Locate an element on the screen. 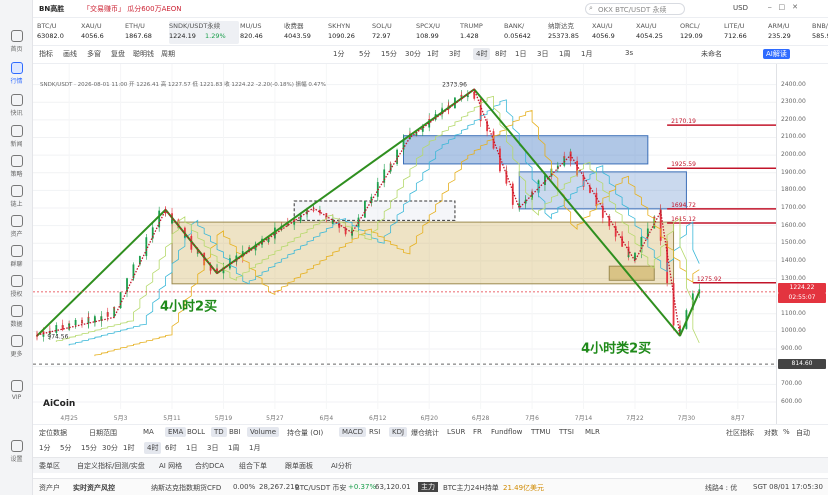 Image resolution: width=828 pixels, height=495 pixels. toolbar-right-0: 3s is located at coordinates (629, 53).